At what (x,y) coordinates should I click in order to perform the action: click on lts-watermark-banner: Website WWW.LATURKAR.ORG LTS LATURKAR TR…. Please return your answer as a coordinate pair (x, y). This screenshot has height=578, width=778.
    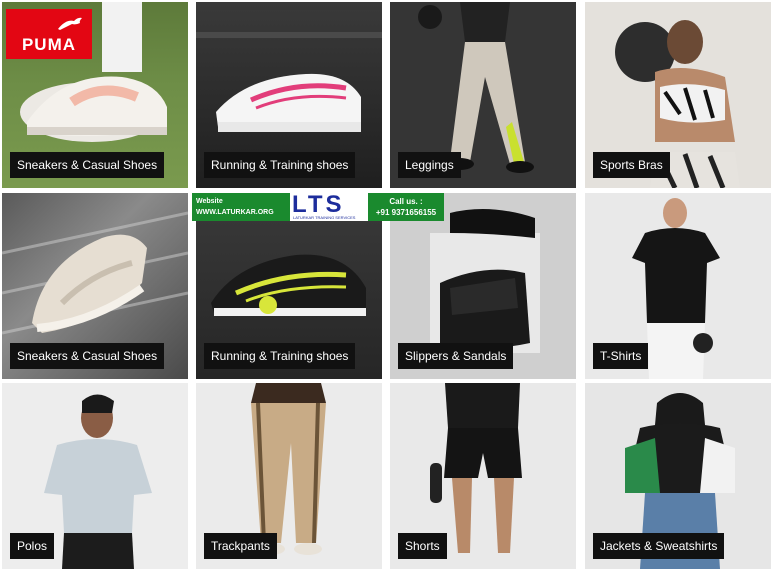
    Looking at the image, I should click on (318, 206).